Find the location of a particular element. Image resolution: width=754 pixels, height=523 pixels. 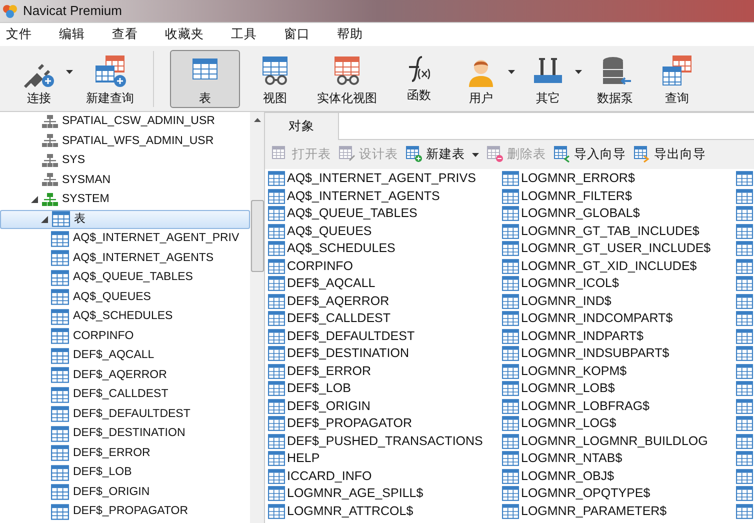

table-item: DEF$_ORIGIN is located at coordinates (385, 406).